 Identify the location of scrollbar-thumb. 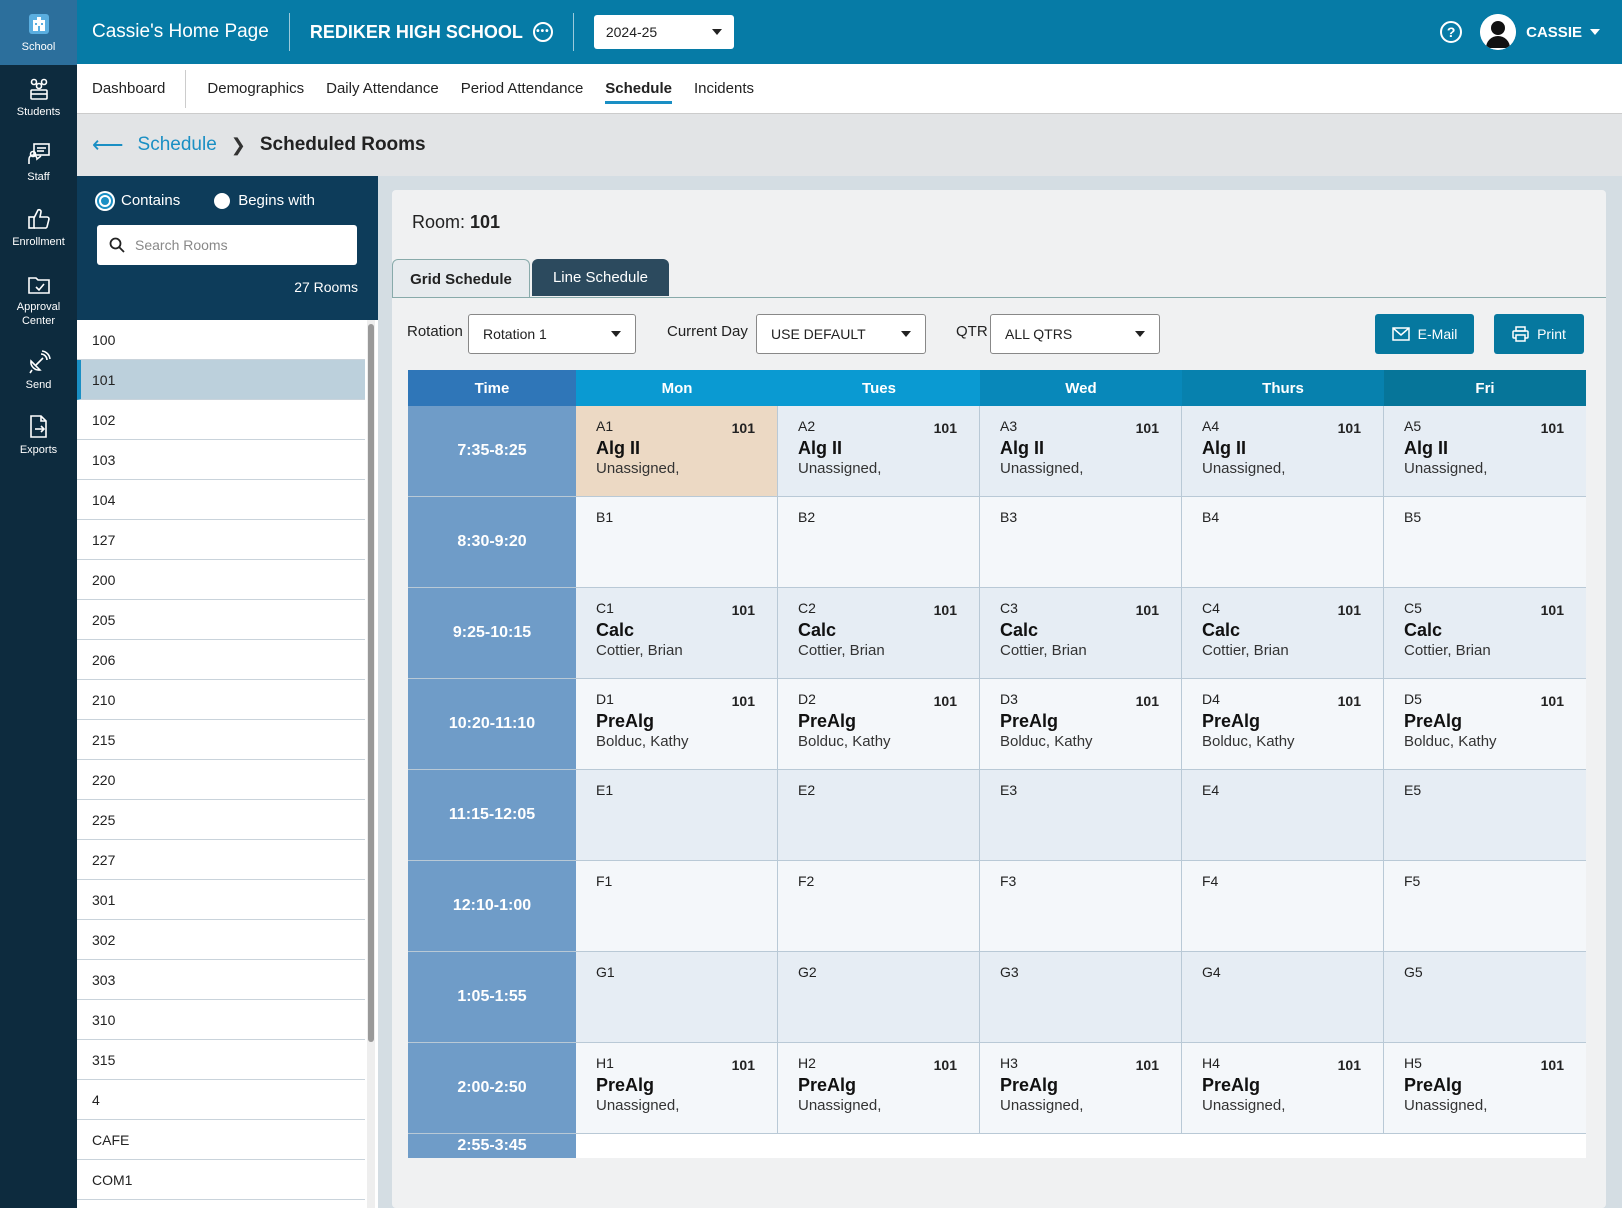
(371, 683).